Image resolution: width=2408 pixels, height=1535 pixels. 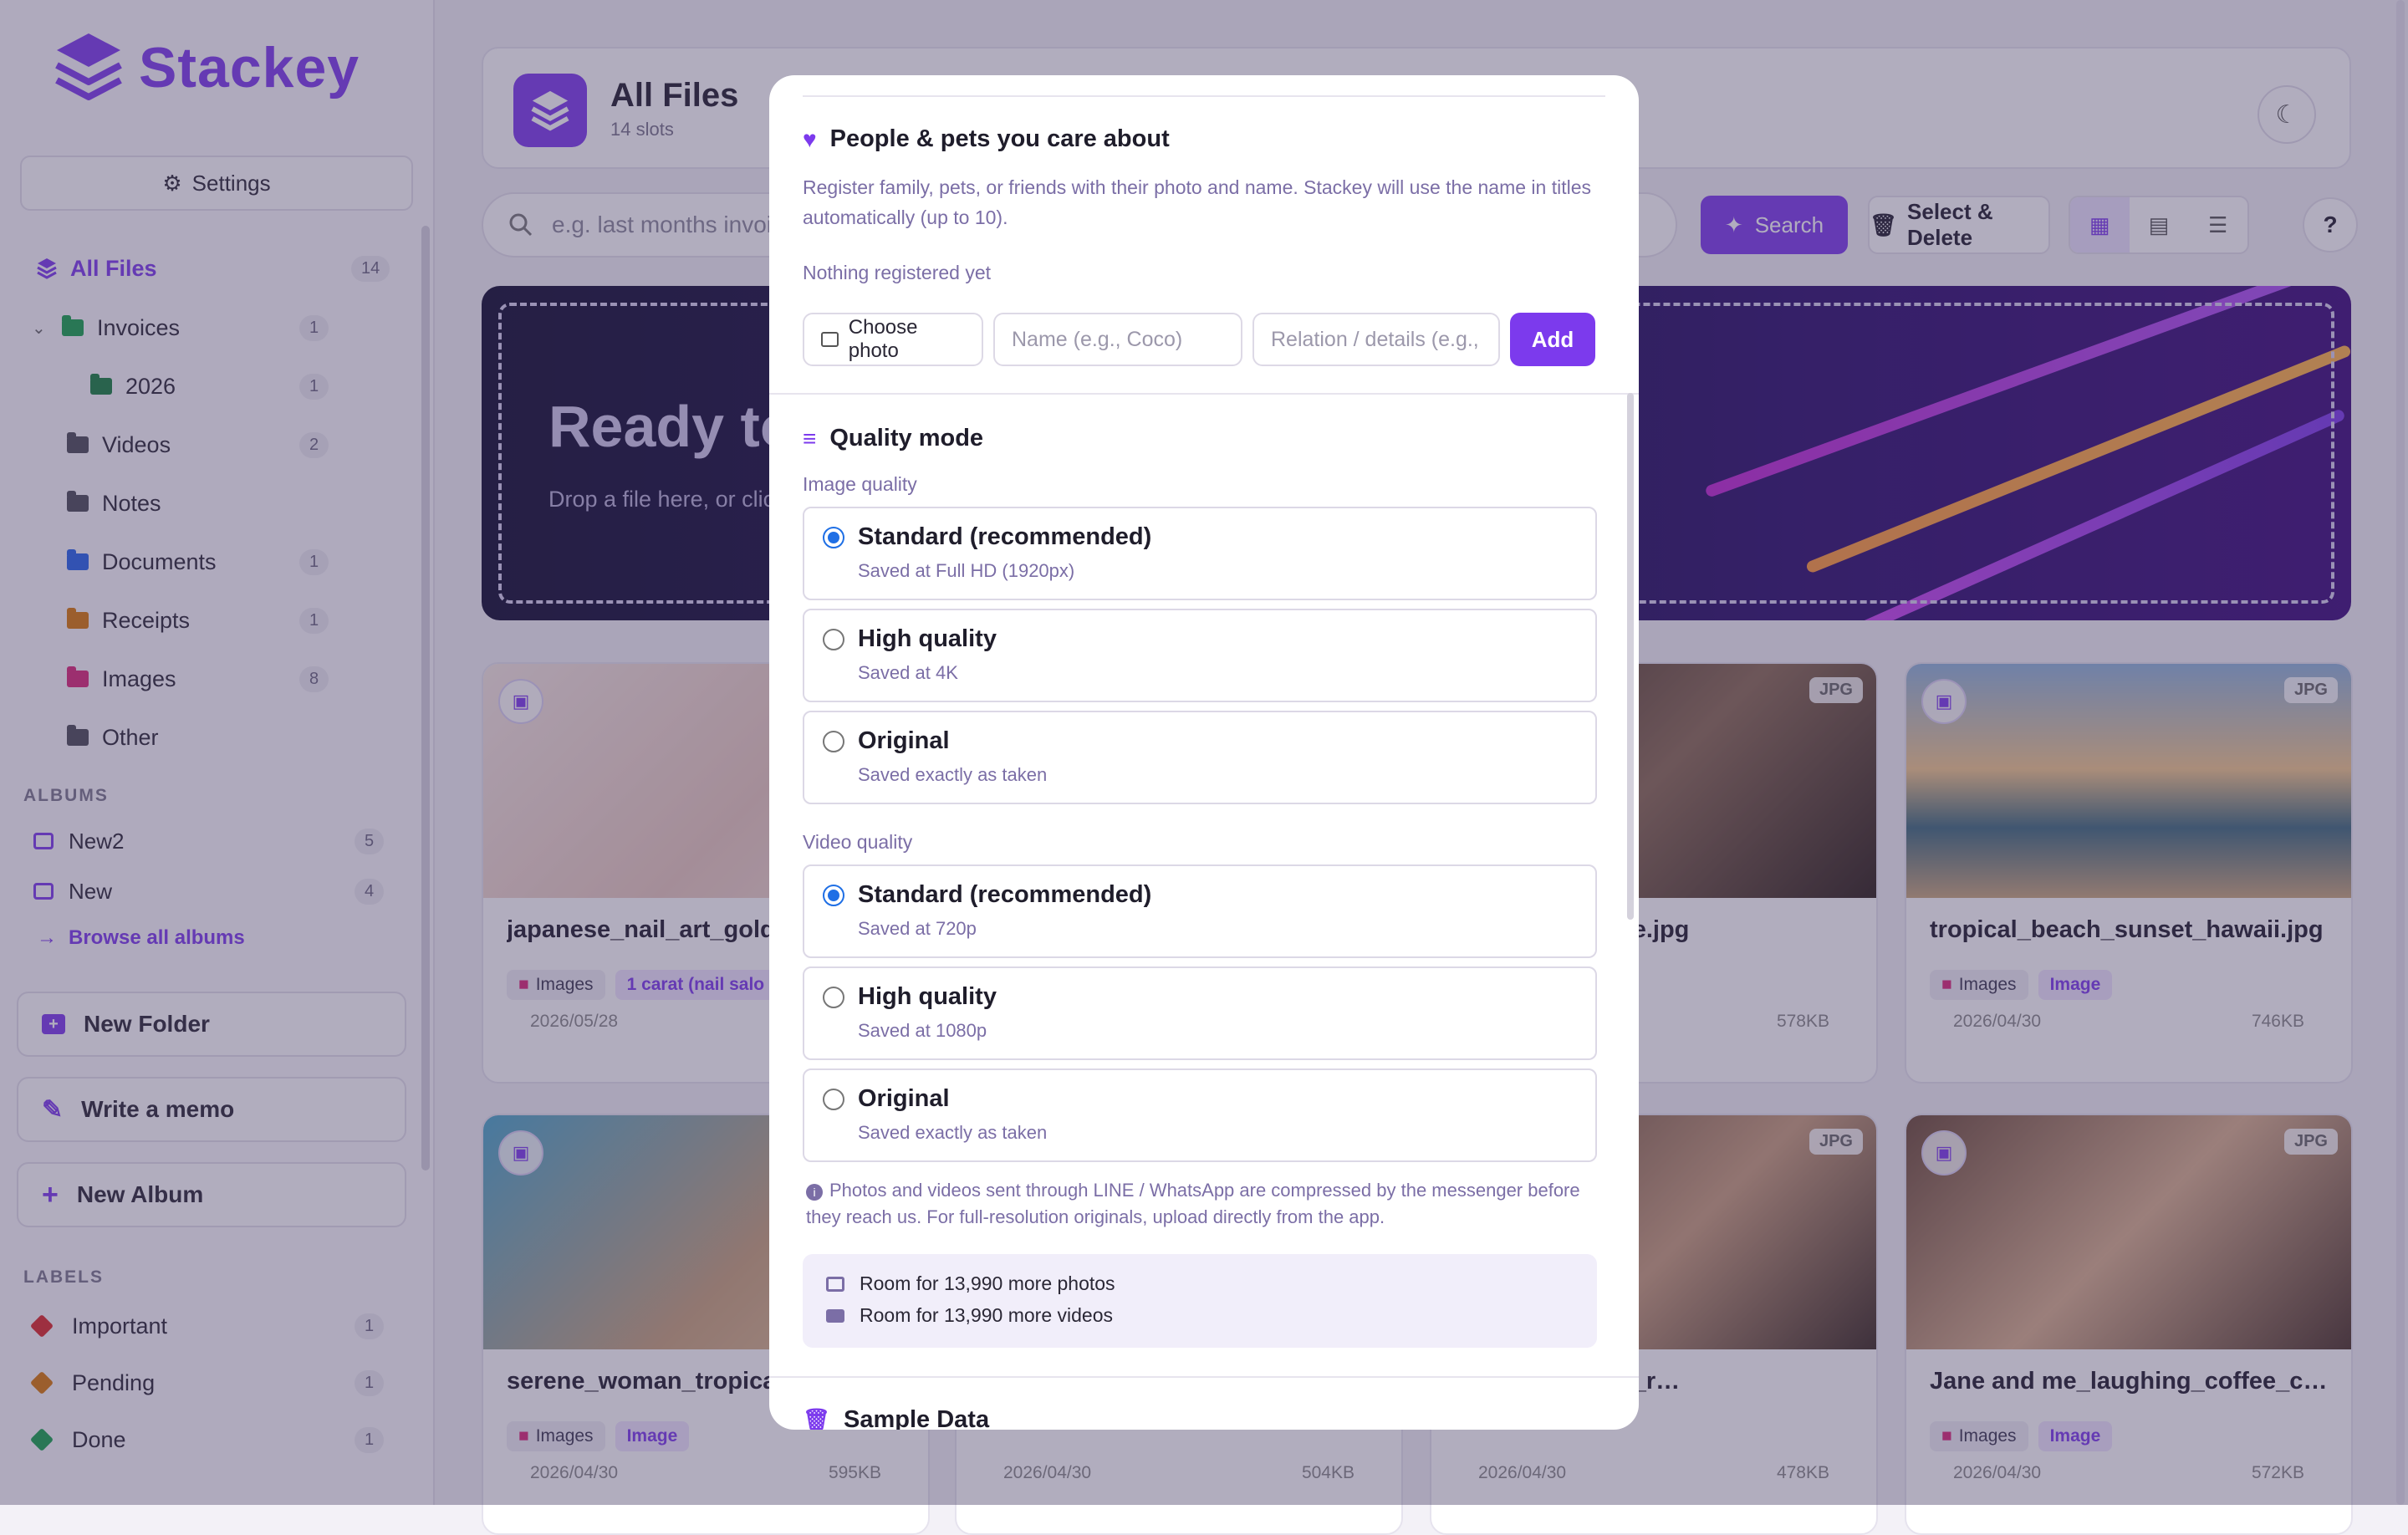 I want to click on sliders-icon: ≡, so click(x=810, y=438).